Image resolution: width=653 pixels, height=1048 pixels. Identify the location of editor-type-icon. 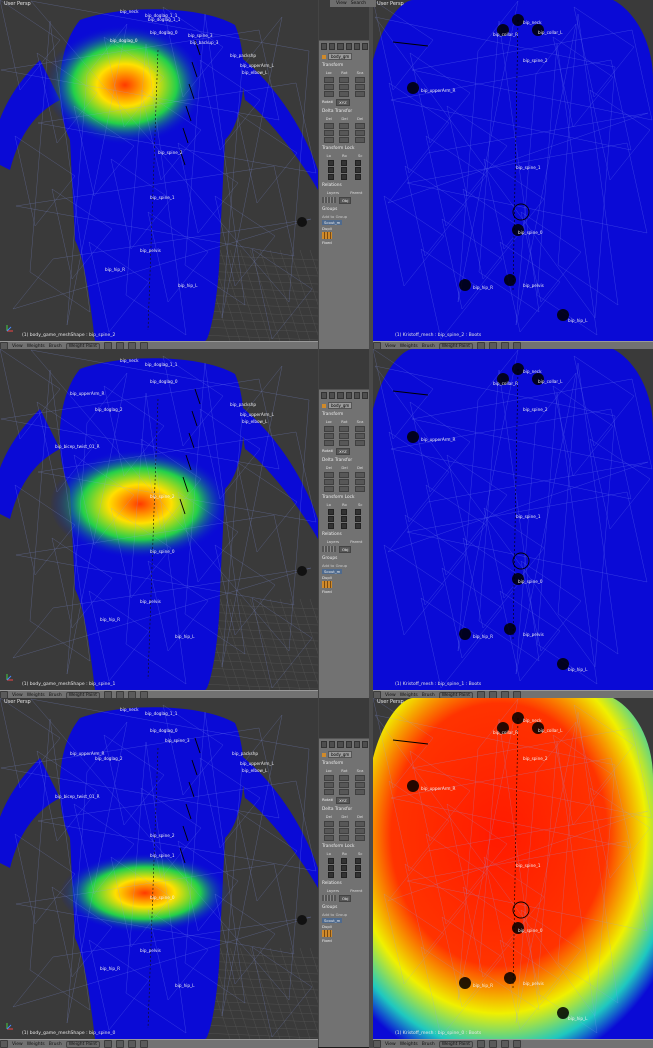
(4, 1044).